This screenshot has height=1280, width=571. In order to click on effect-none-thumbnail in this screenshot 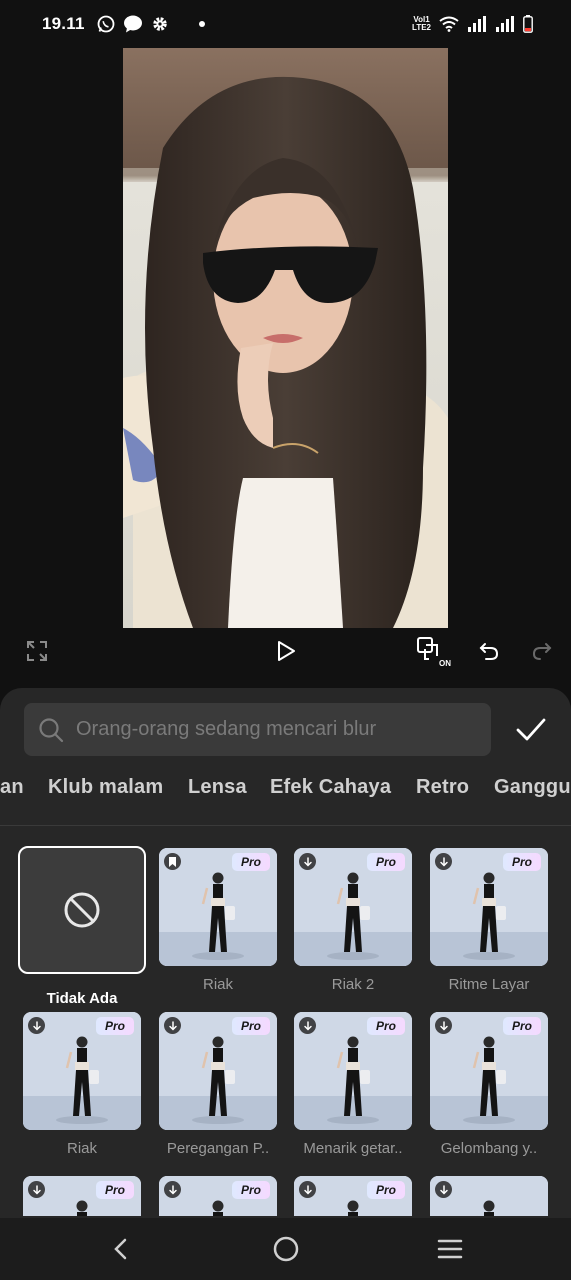, I will do `click(82, 910)`.